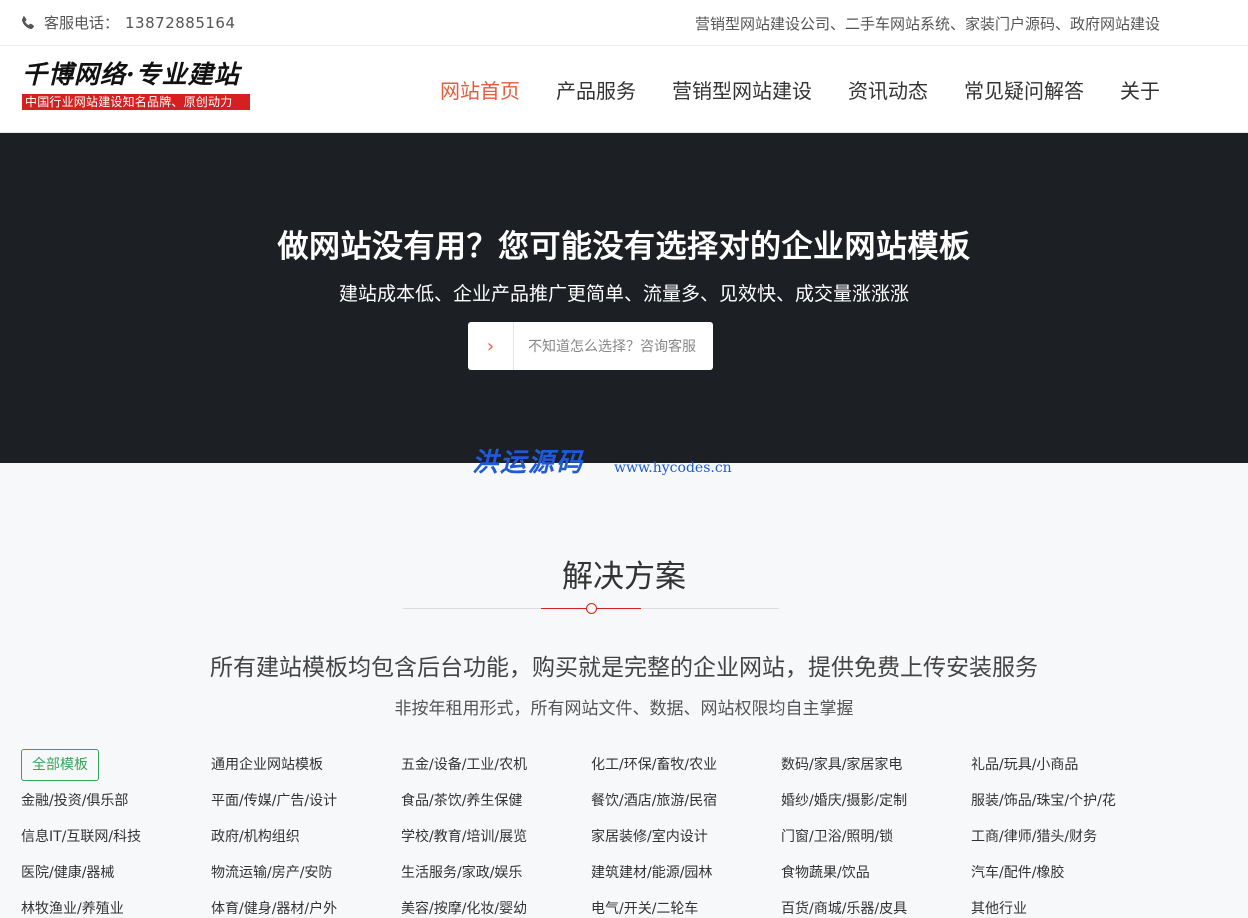  Describe the element at coordinates (876, 803) in the screenshot. I see `category-link: 婚纱/婚庆/摄影/定制` at that location.